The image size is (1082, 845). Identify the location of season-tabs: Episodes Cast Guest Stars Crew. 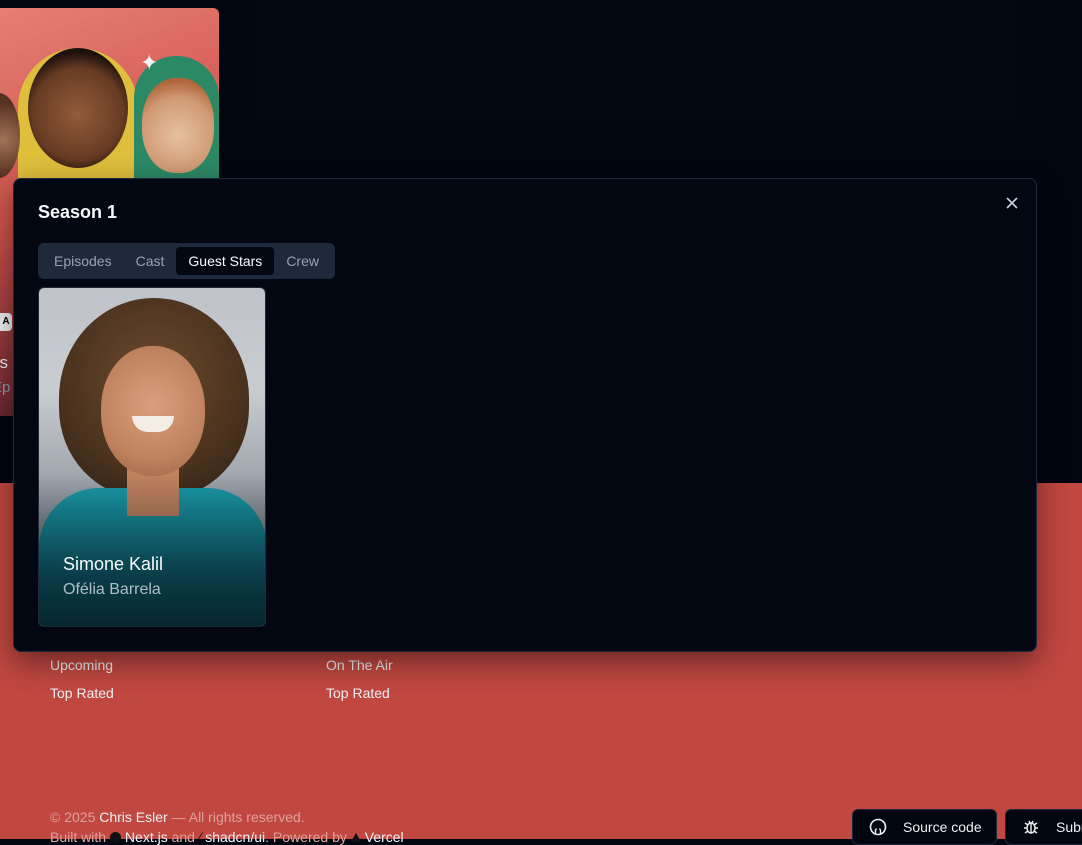
(186, 261).